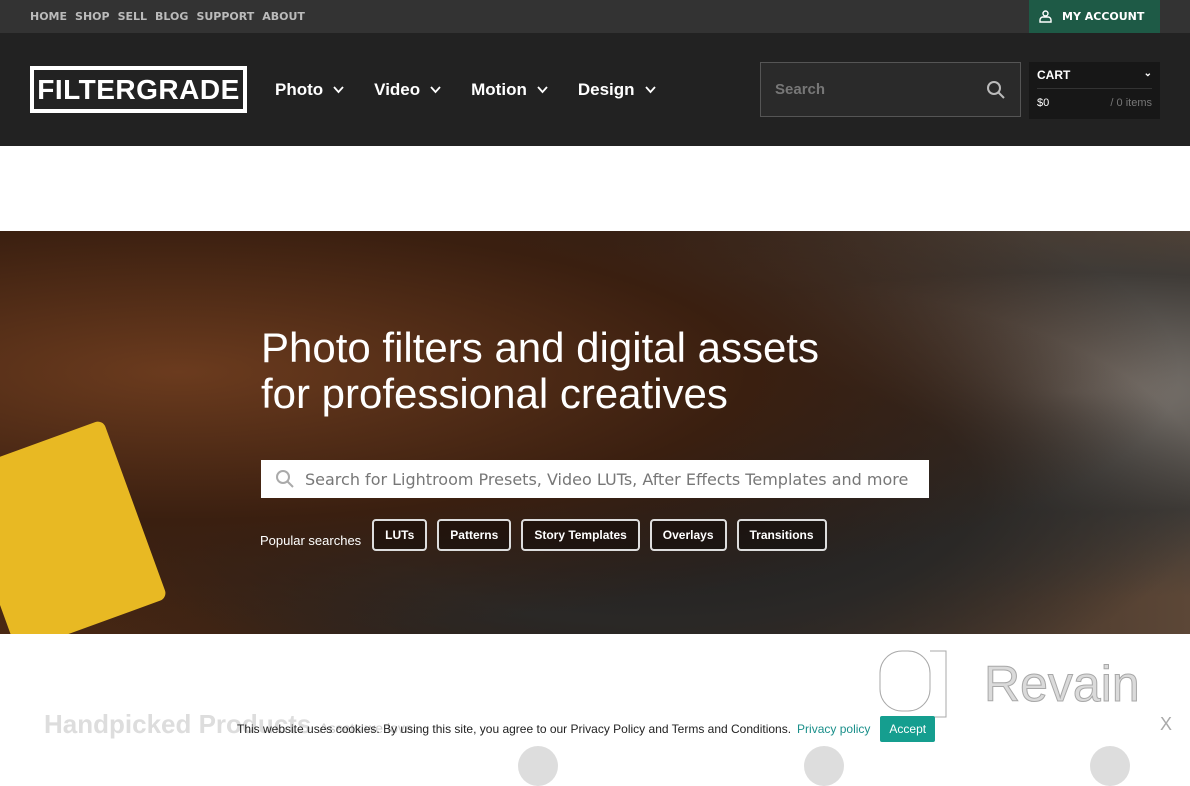 The image size is (1190, 786). Describe the element at coordinates (48, 16) in the screenshot. I see `top-link-home: HOME` at that location.